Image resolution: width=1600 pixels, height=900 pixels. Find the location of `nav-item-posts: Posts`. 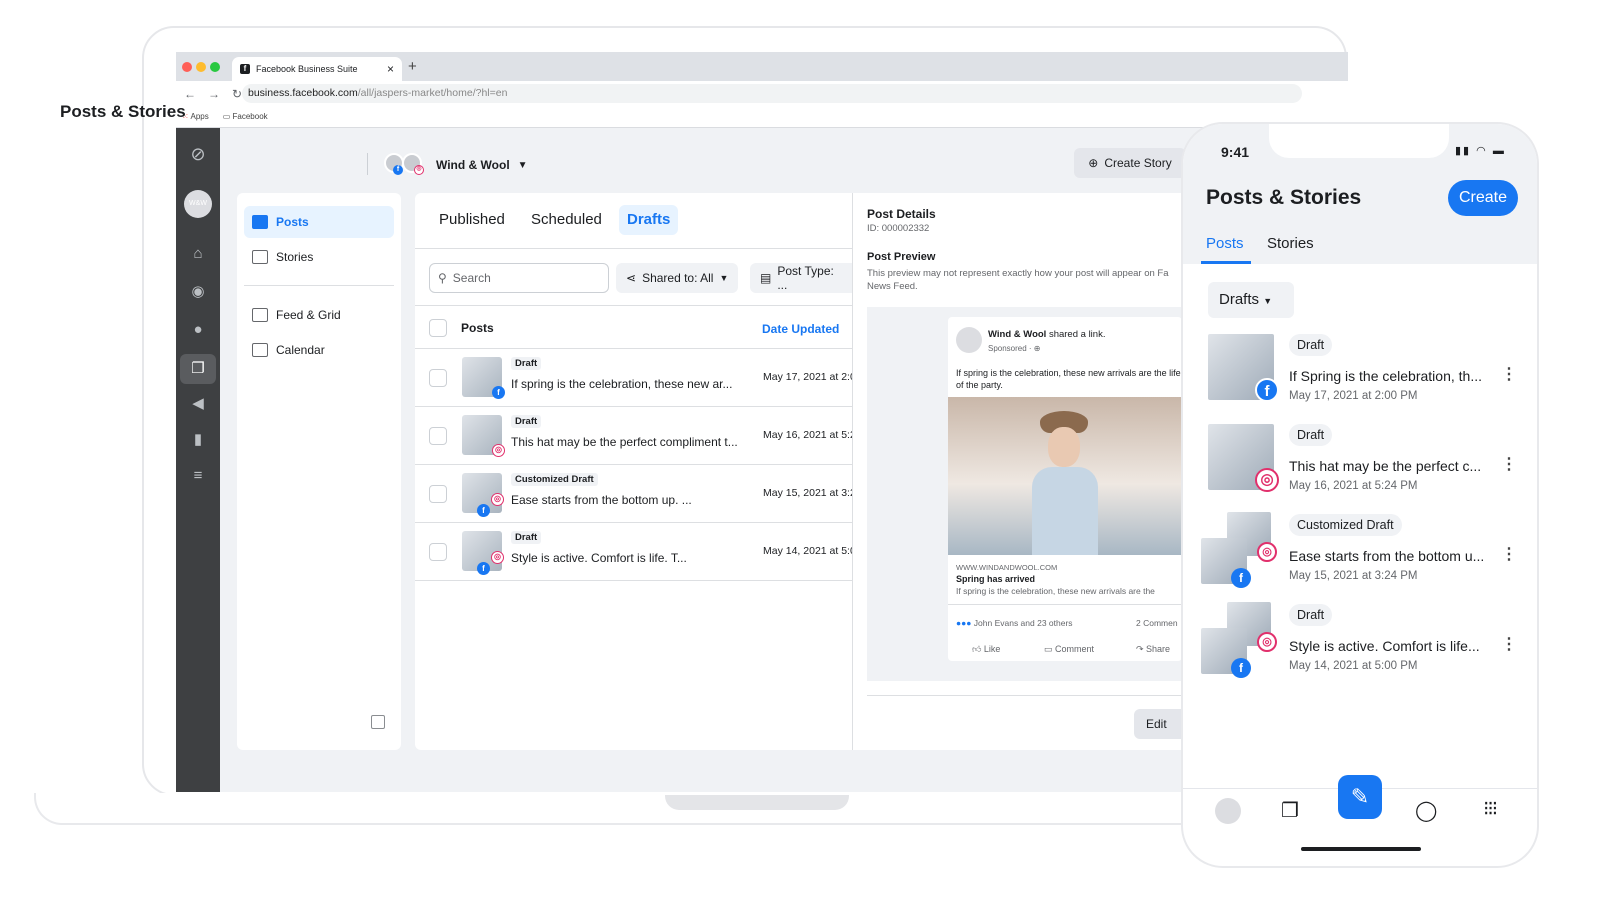

nav-item-posts: Posts is located at coordinates (319, 222).